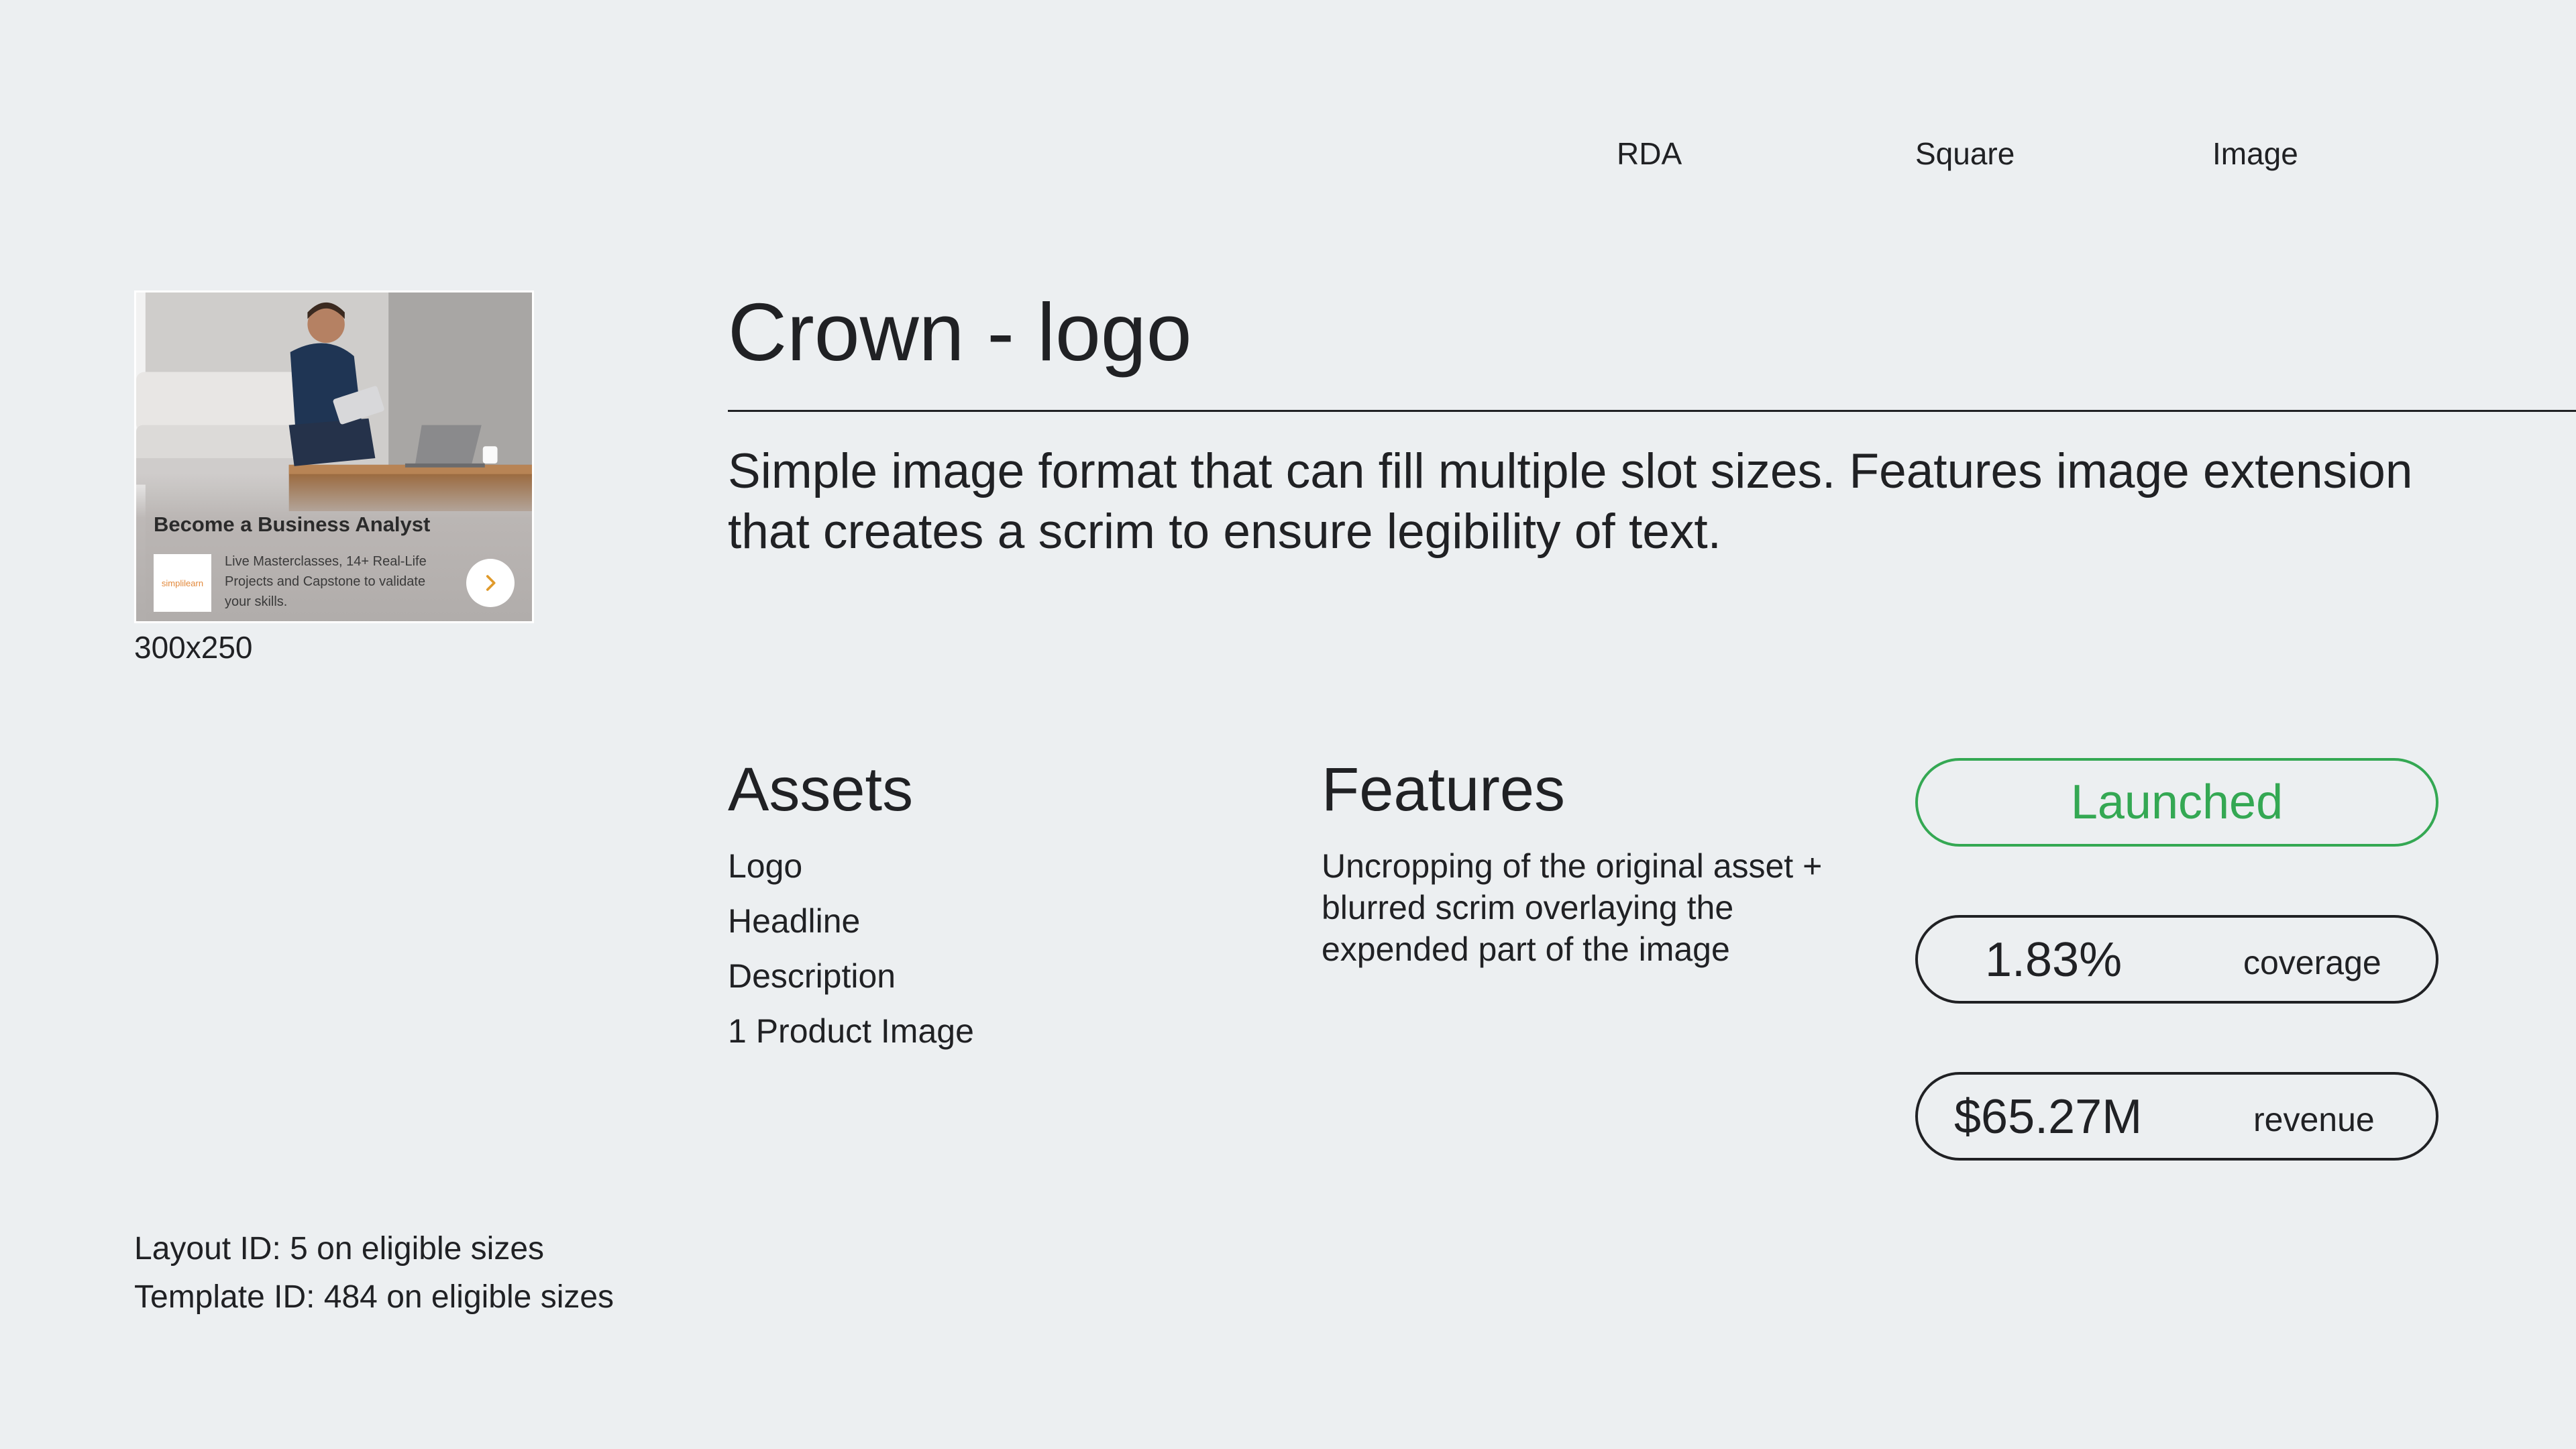  Describe the element at coordinates (2054, 960) in the screenshot. I see `coverage-value: 1.83%` at that location.